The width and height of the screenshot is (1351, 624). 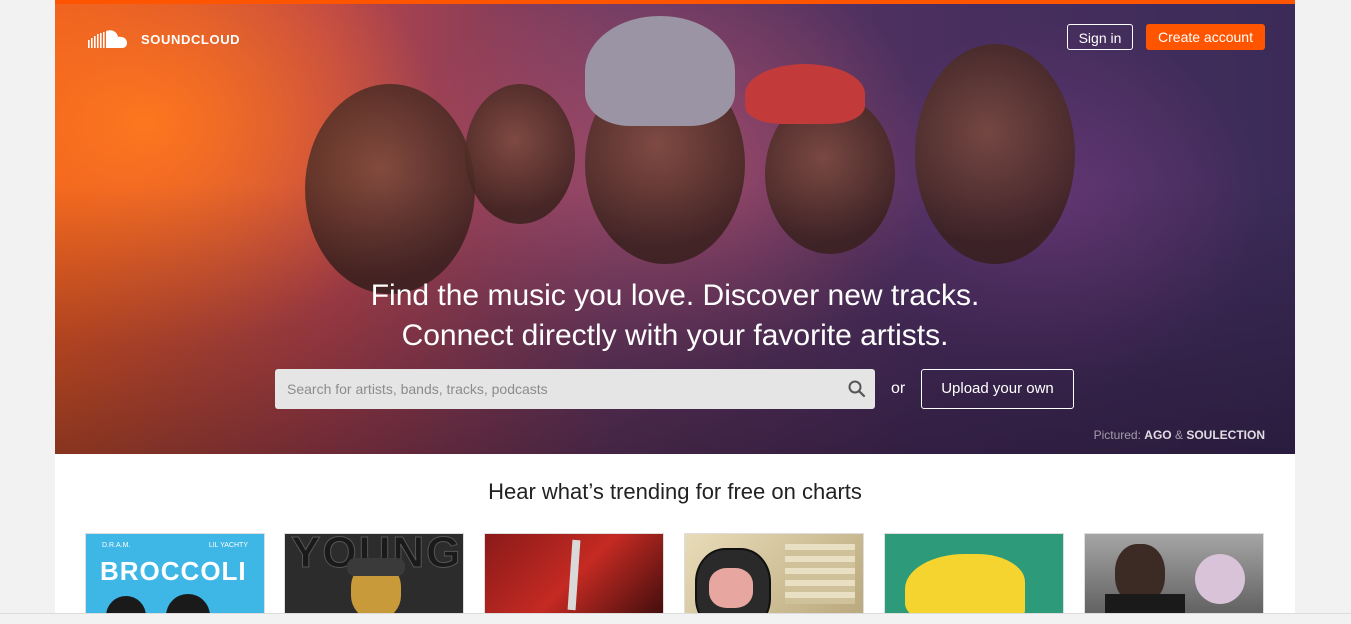 I want to click on pictured-credit: Pictured: AGO & SOULECTION, so click(x=1179, y=435).